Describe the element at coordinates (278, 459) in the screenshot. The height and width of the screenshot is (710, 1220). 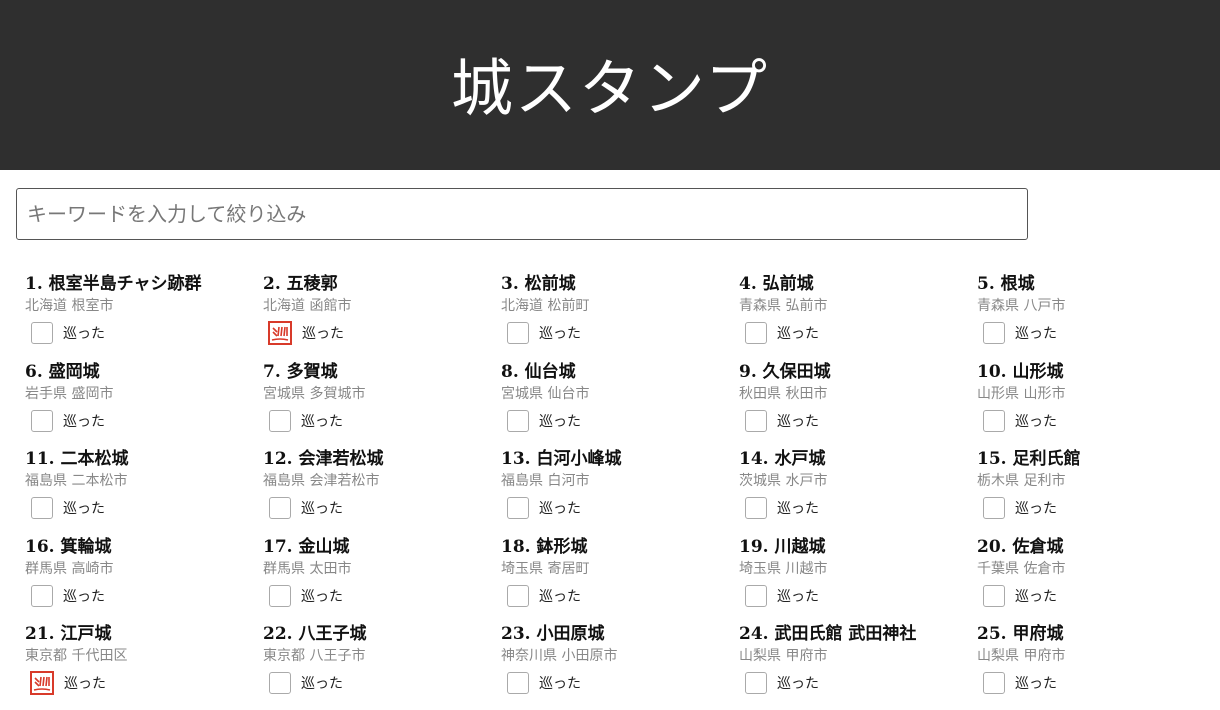
I see `castle-number: 12.` at that location.